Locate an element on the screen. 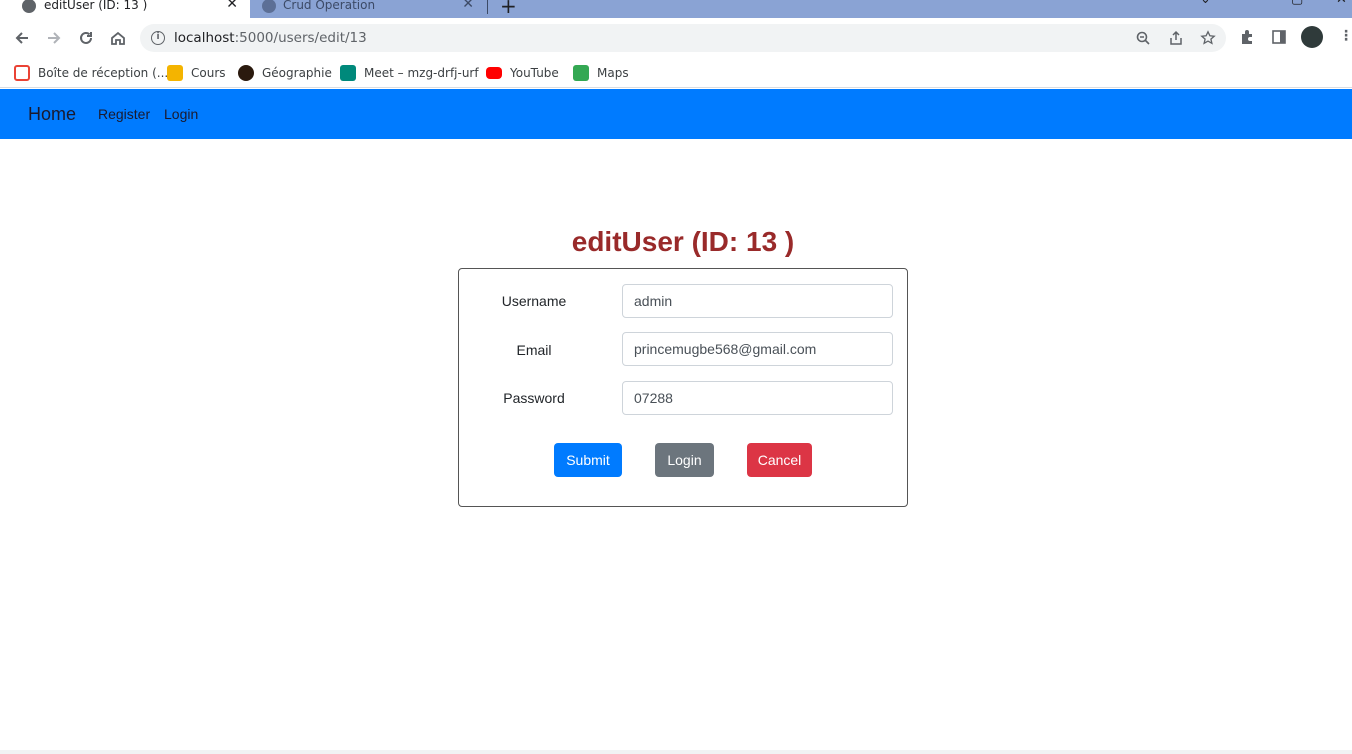 The image size is (1352, 754). profile-avatar is located at coordinates (1312, 37).